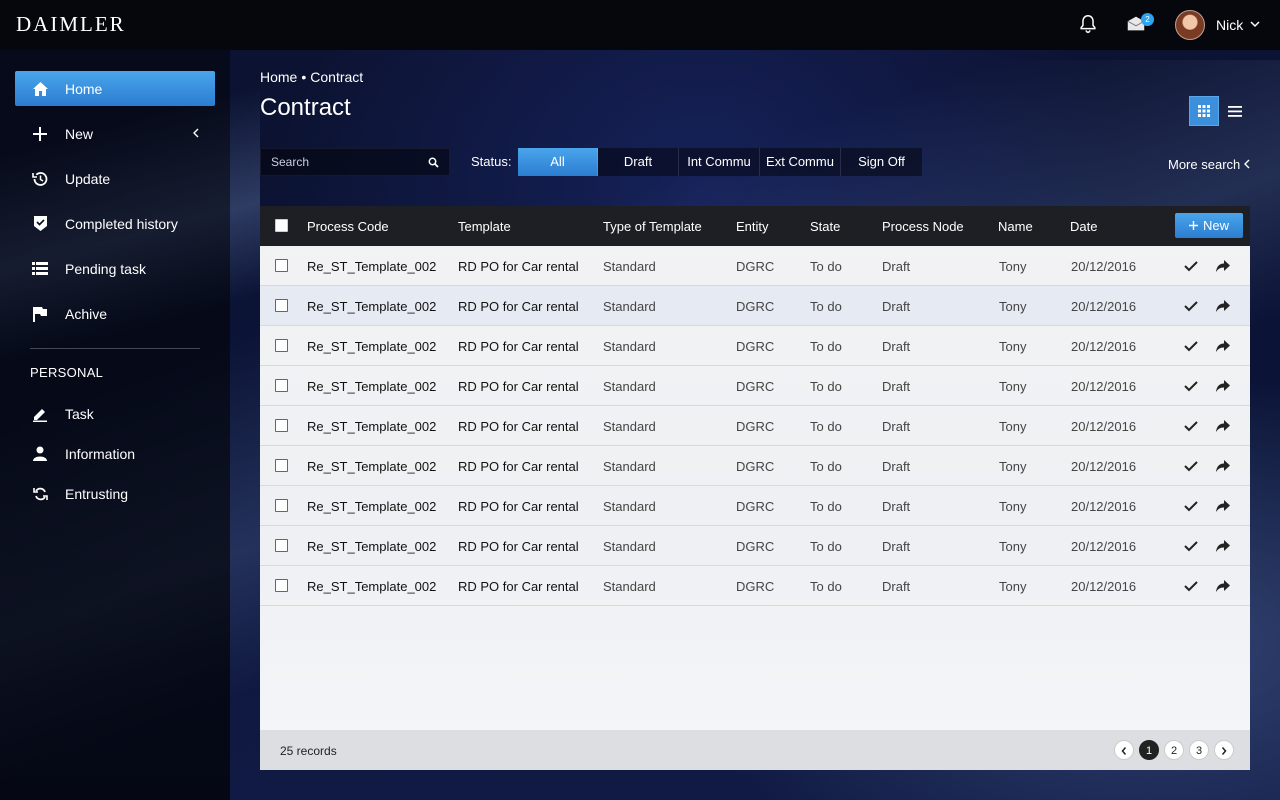 This screenshot has width=1280, height=800. I want to click on status-tab-draft: Draft, so click(638, 162).